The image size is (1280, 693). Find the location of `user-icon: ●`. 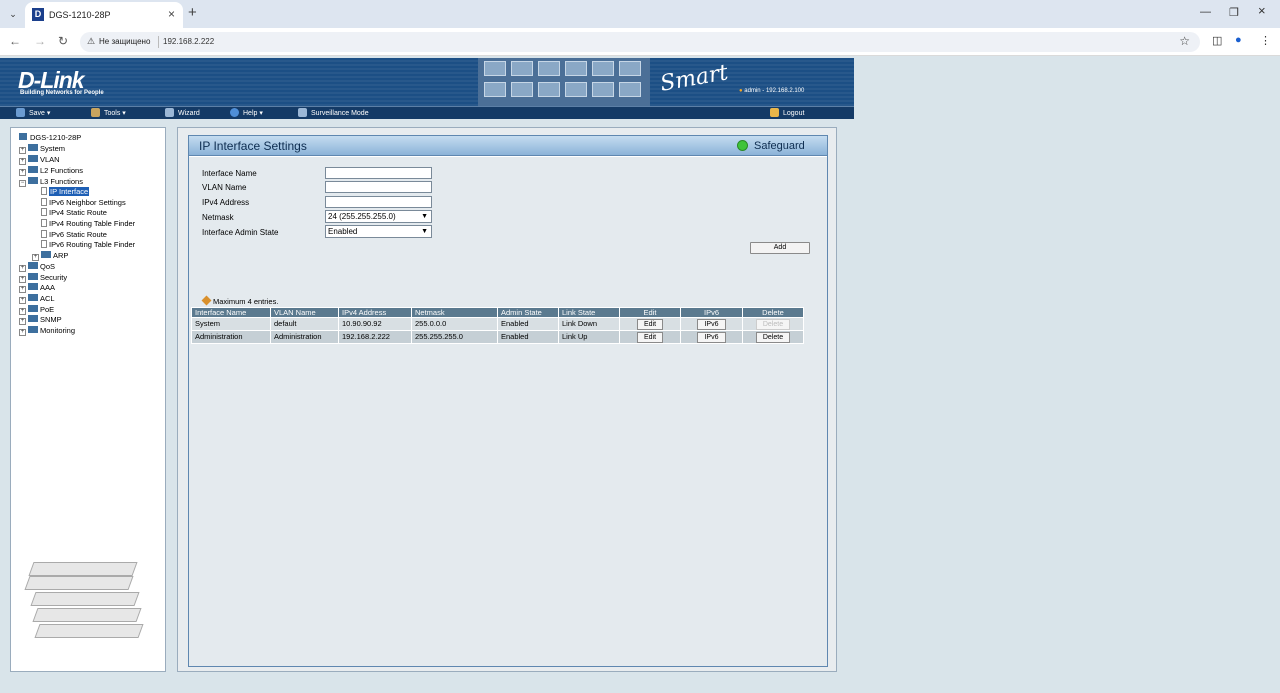

user-icon: ● is located at coordinates (741, 91).